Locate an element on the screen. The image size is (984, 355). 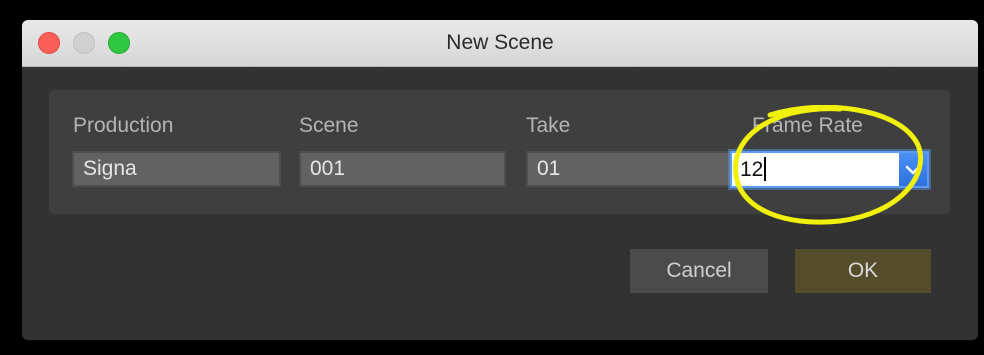
title-bar: New Scene is located at coordinates (500, 43).